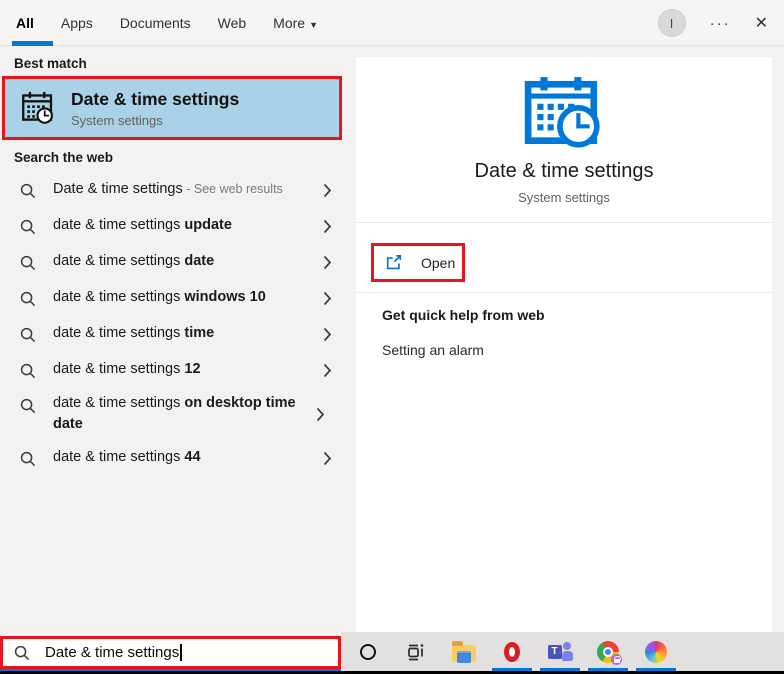  Describe the element at coordinates (127, 369) in the screenshot. I see `suggestion-text: date & time settings 12` at that location.